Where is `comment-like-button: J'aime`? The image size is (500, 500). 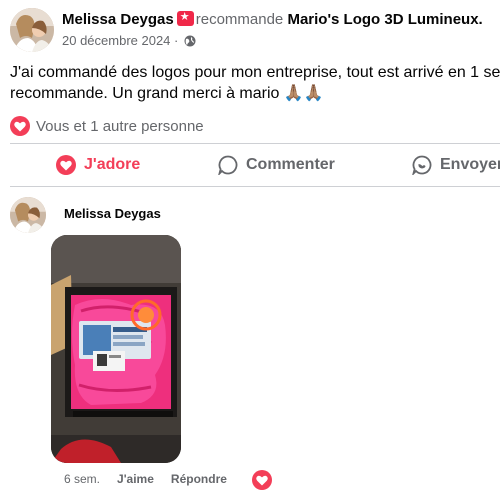
comment-like-button: J'aime is located at coordinates (135, 479).